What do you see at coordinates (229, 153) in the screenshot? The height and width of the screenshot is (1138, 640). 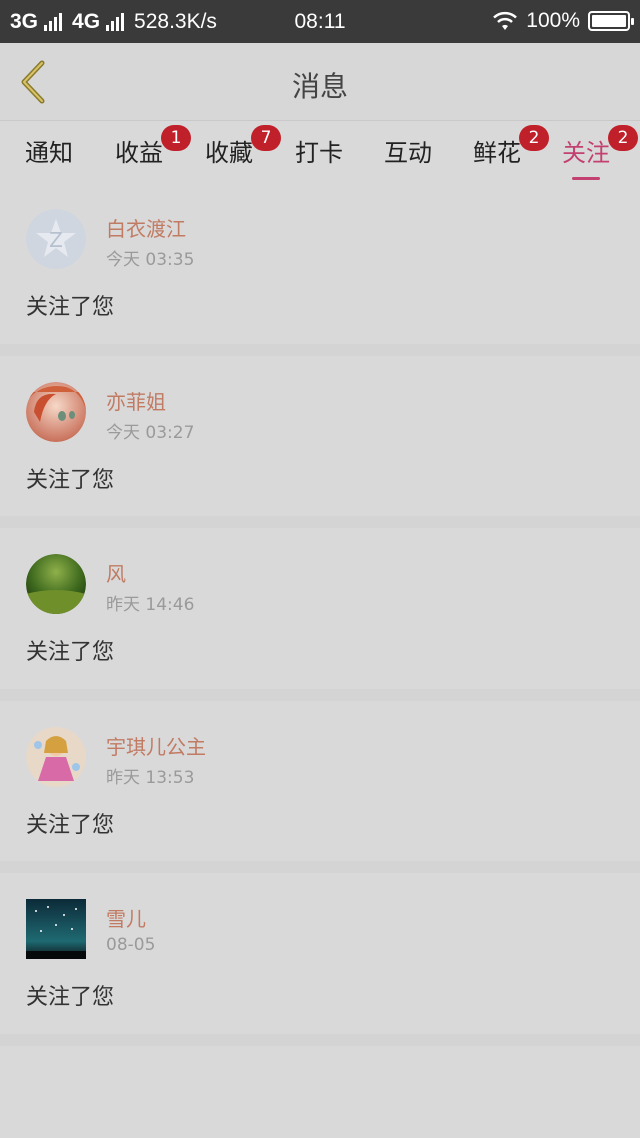 I see `tab-label: 收藏` at bounding box center [229, 153].